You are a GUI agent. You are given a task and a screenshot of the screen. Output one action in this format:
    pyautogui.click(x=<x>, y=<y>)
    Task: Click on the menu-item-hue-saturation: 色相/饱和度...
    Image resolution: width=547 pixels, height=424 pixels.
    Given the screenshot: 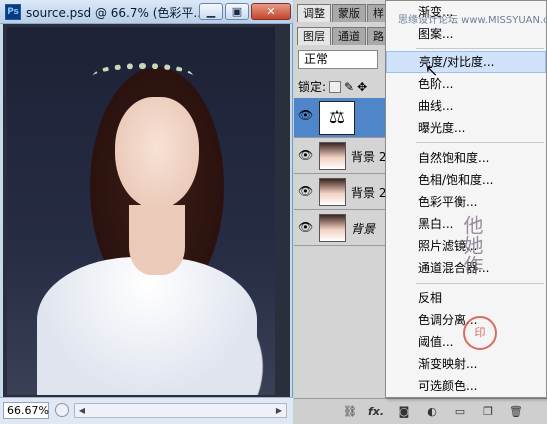 What is the action you would take?
    pyautogui.click(x=466, y=180)
    